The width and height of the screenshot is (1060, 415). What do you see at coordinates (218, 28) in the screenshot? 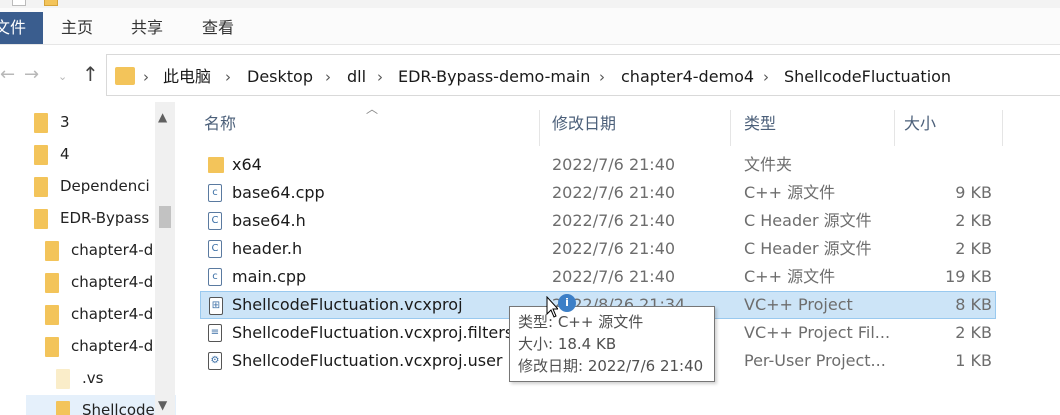
I see `tab-view: 查看` at bounding box center [218, 28].